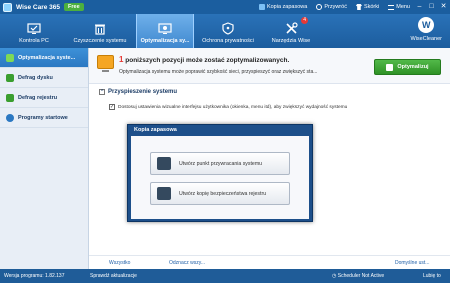 The height and width of the screenshot is (283, 450). I want to click on check-updates-link: Sprawdź aktualizacje, so click(113, 276).